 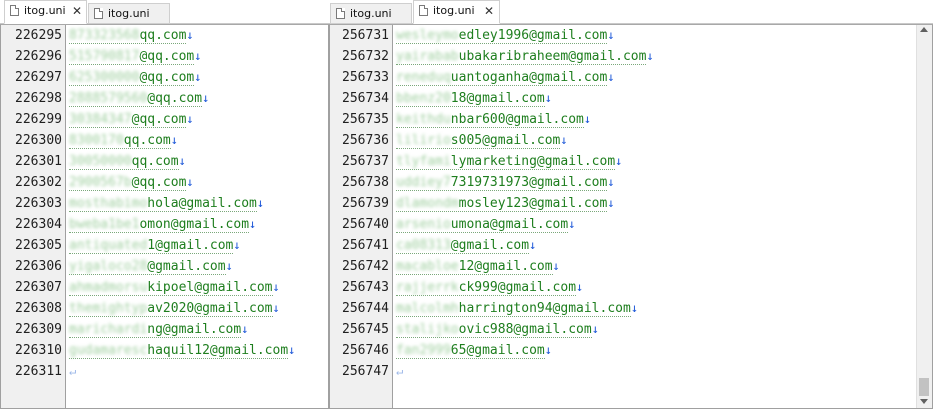 I want to click on line-number: 256741, so click(x=365, y=245).